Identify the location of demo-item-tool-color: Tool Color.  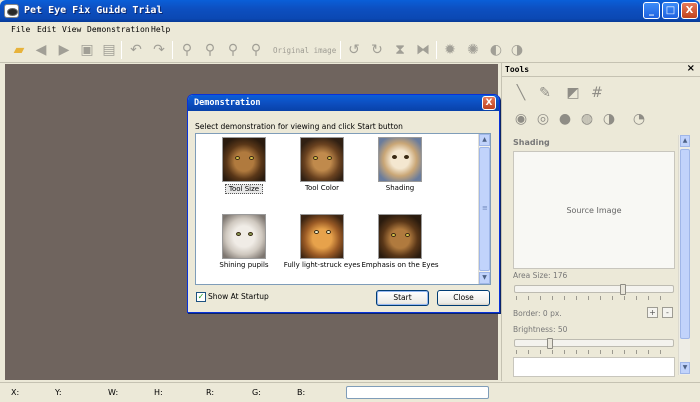
(322, 164).